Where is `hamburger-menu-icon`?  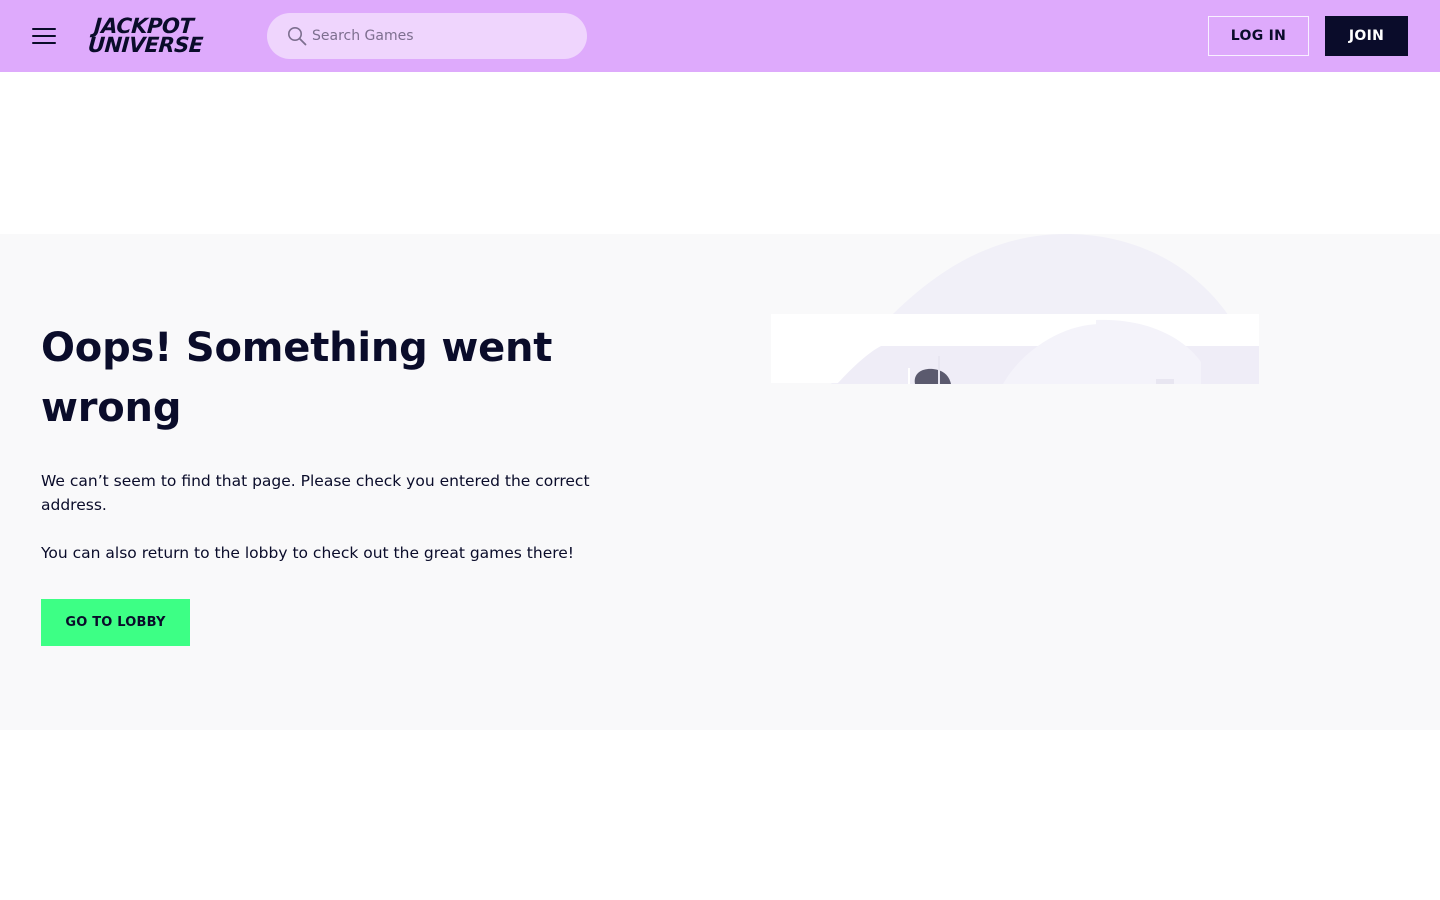 hamburger-menu-icon is located at coordinates (44, 36).